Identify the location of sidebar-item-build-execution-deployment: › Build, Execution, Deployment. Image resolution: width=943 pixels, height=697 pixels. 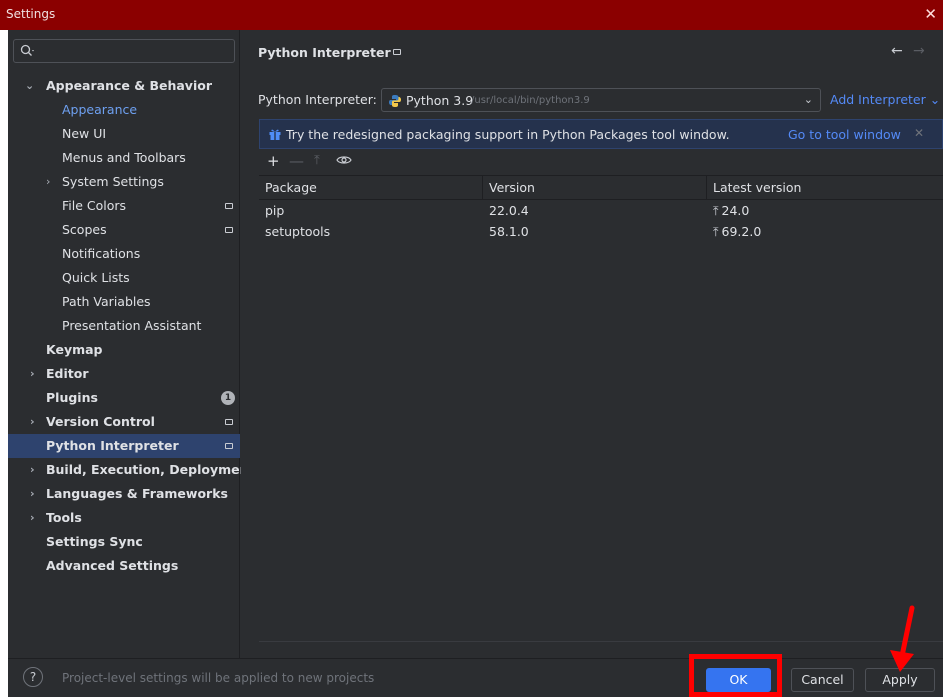
(131, 470).